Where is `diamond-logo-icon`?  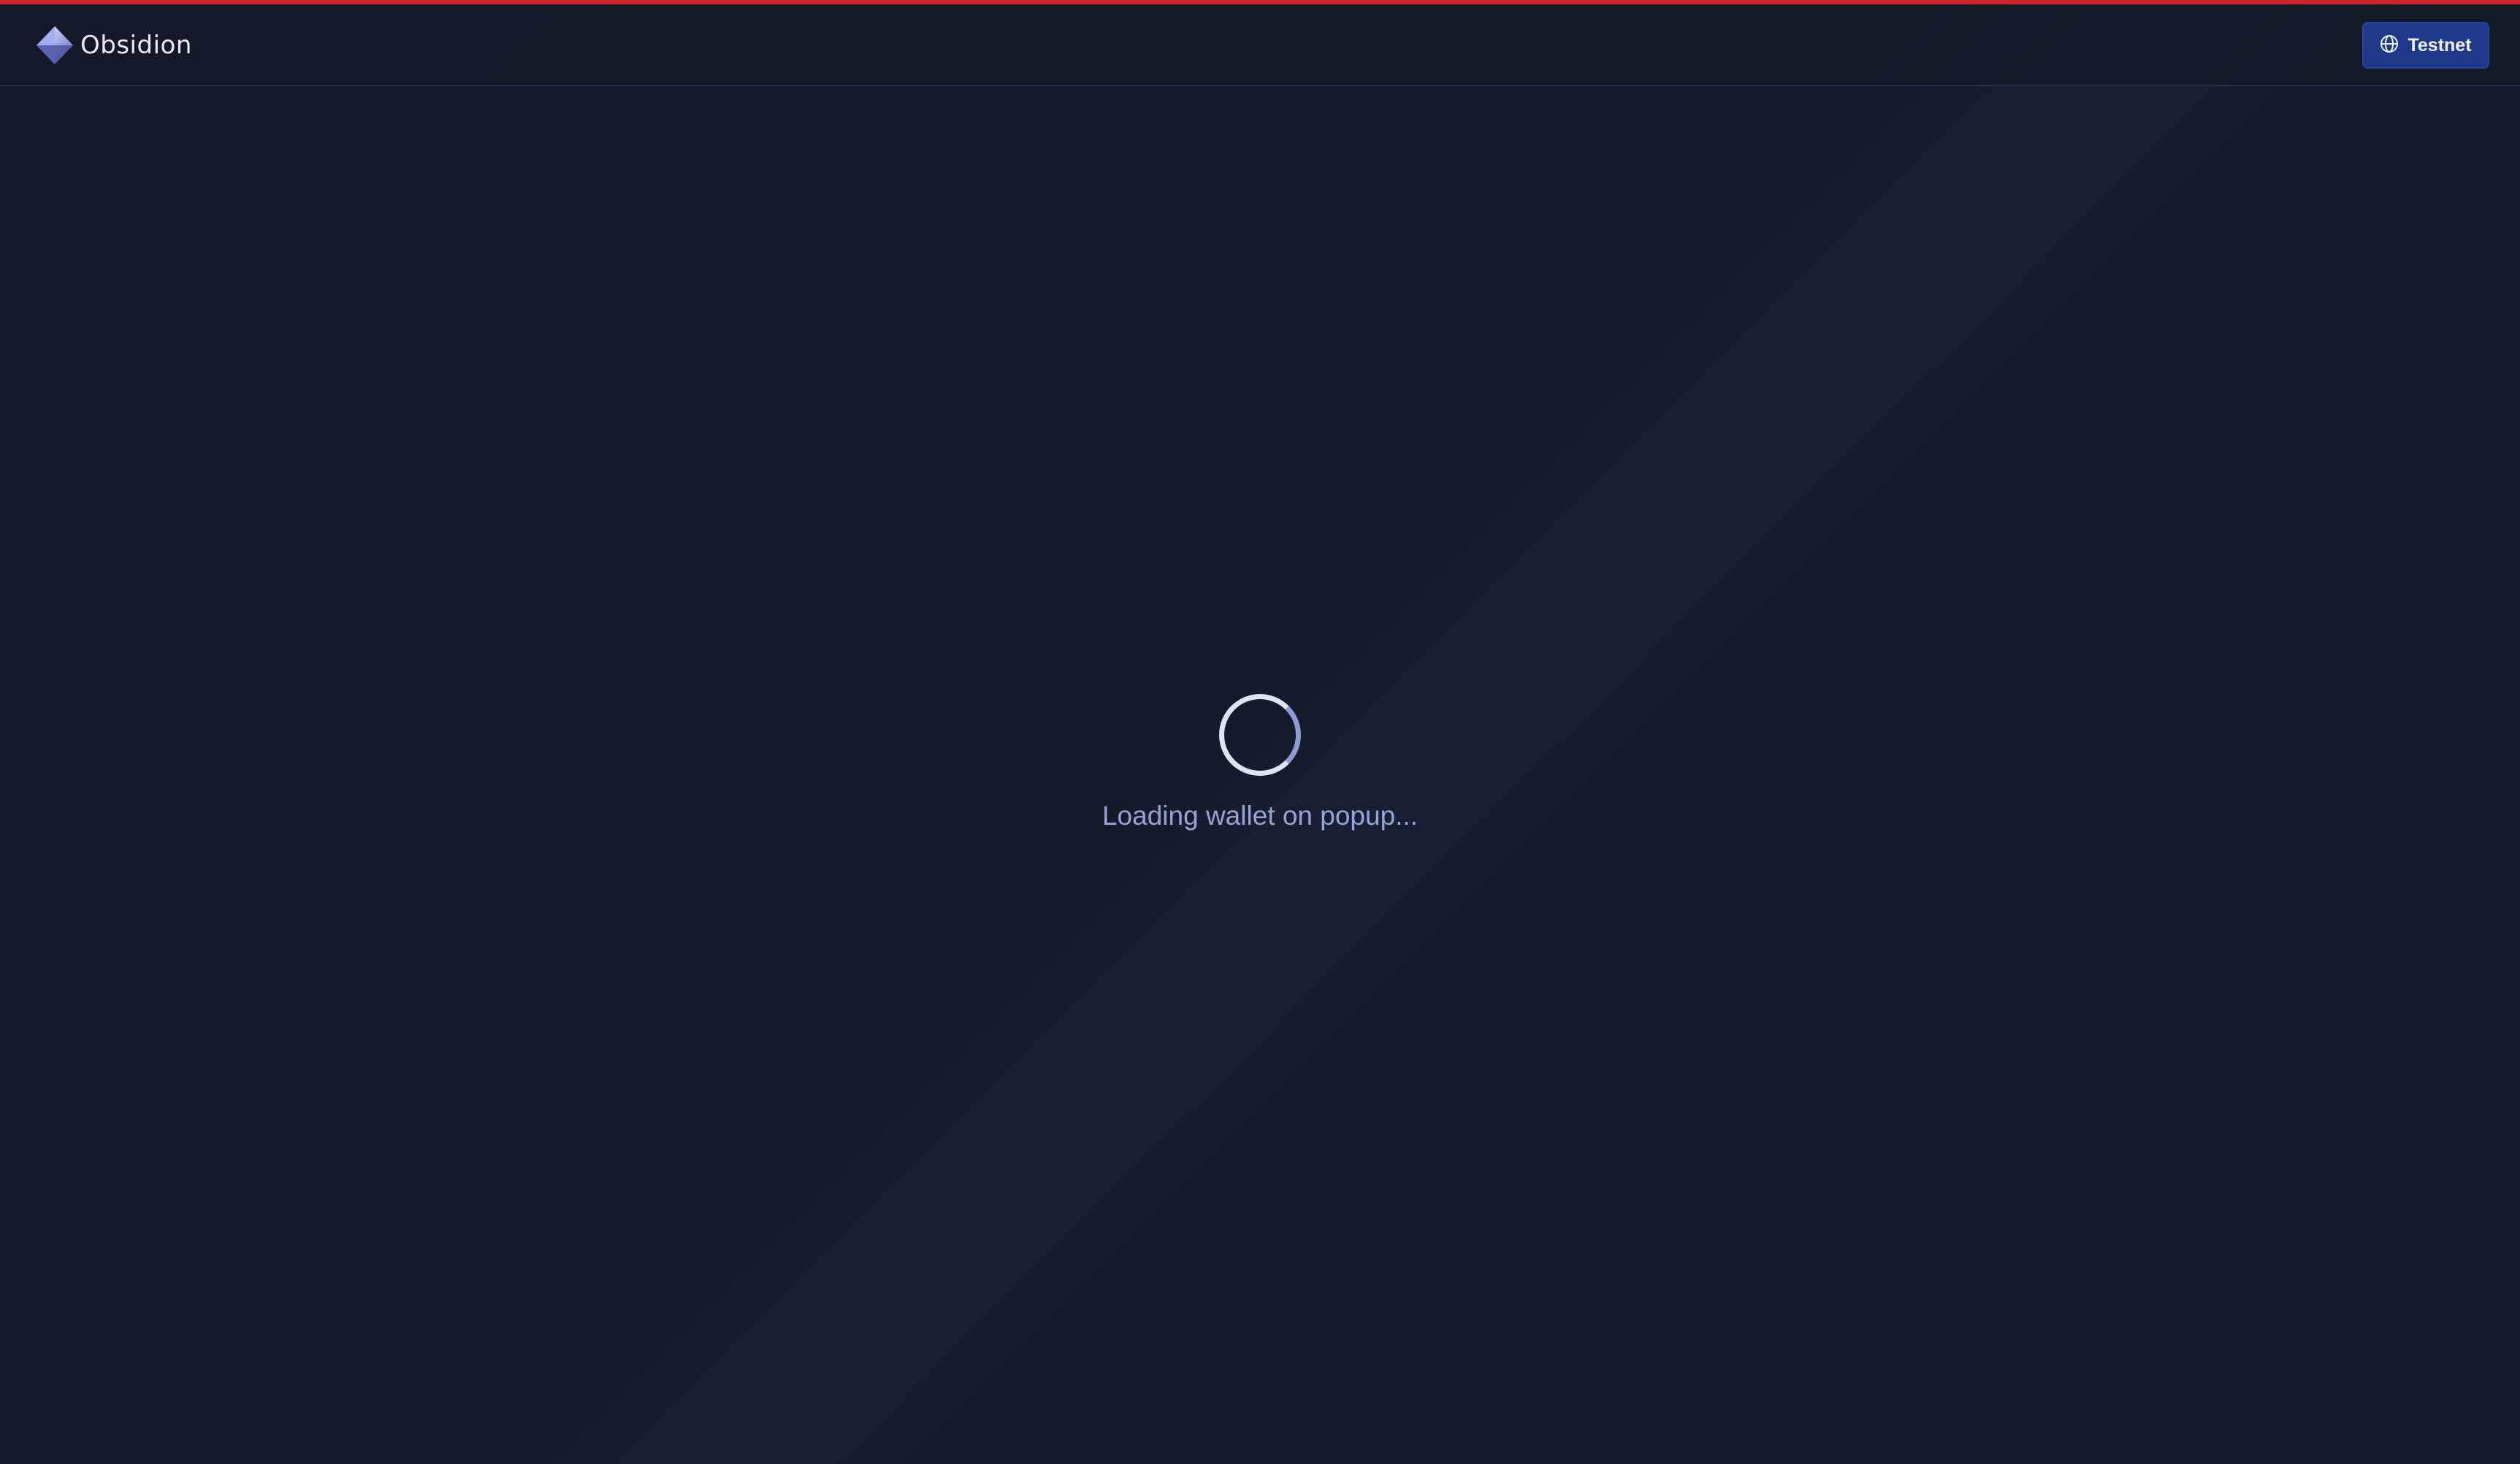
diamond-logo-icon is located at coordinates (55, 45).